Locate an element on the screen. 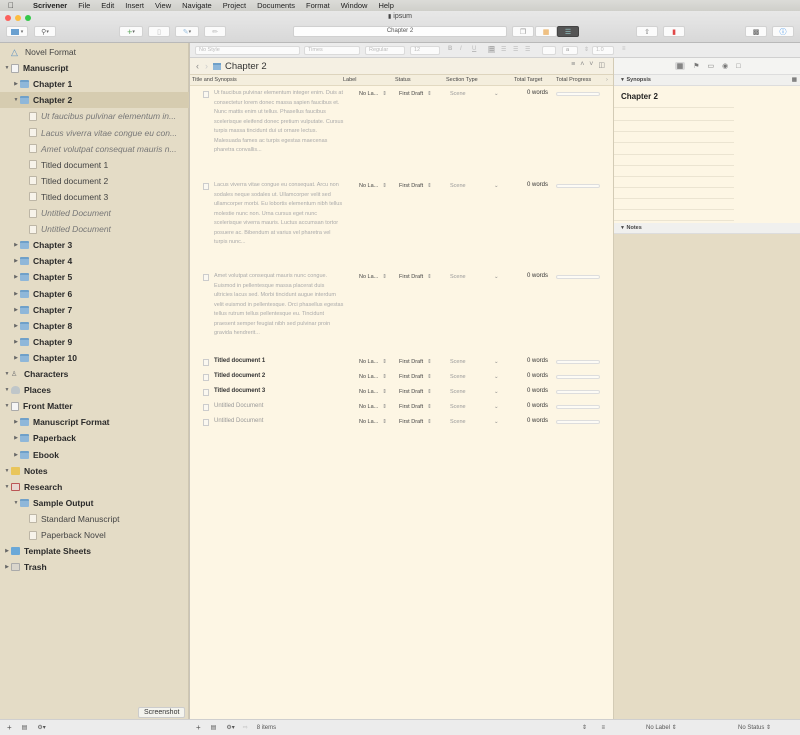  binder-item: △ Novel Format is located at coordinates (94, 52).